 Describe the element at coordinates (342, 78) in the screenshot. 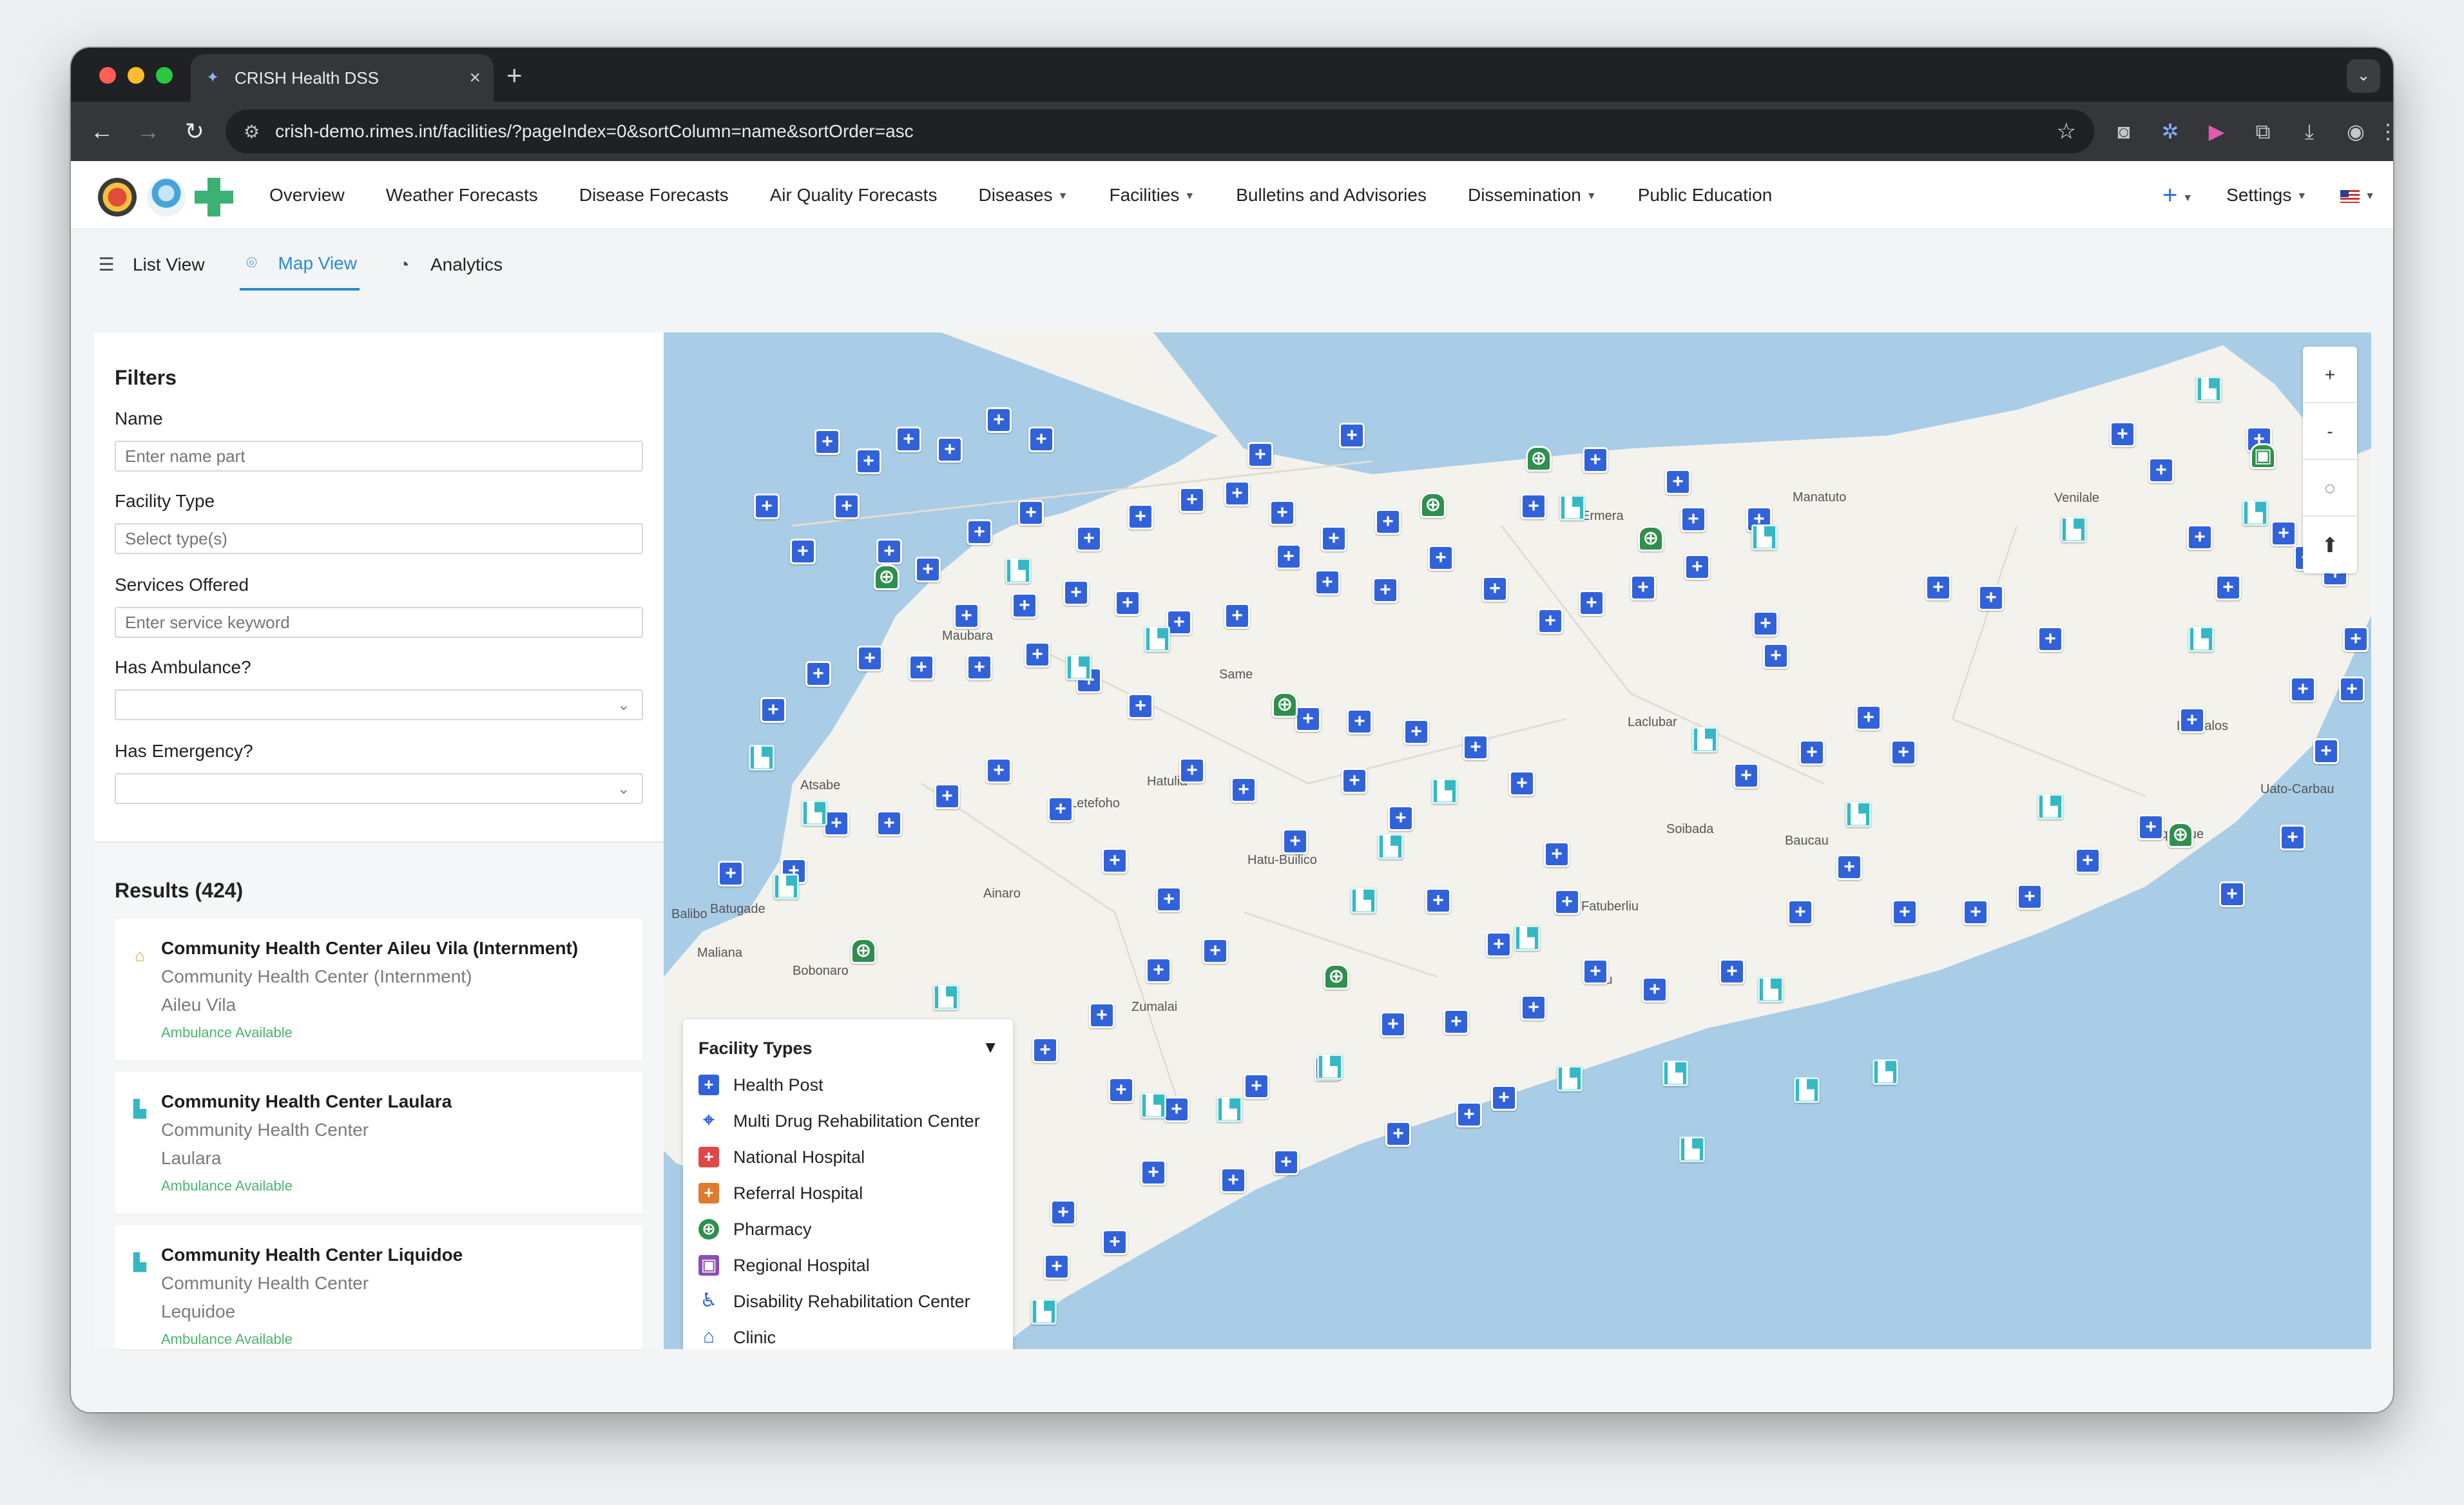

I see `browser-tab: ✦ CRISH Health DSS ×` at that location.